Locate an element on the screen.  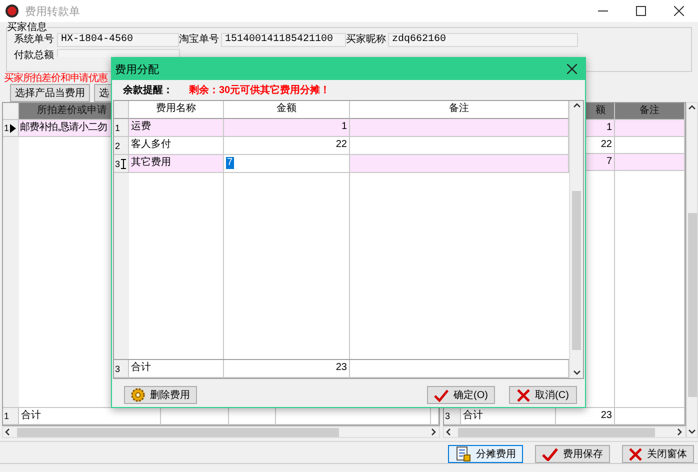
split-cost-button: 分摊费用 is located at coordinates (485, 454).